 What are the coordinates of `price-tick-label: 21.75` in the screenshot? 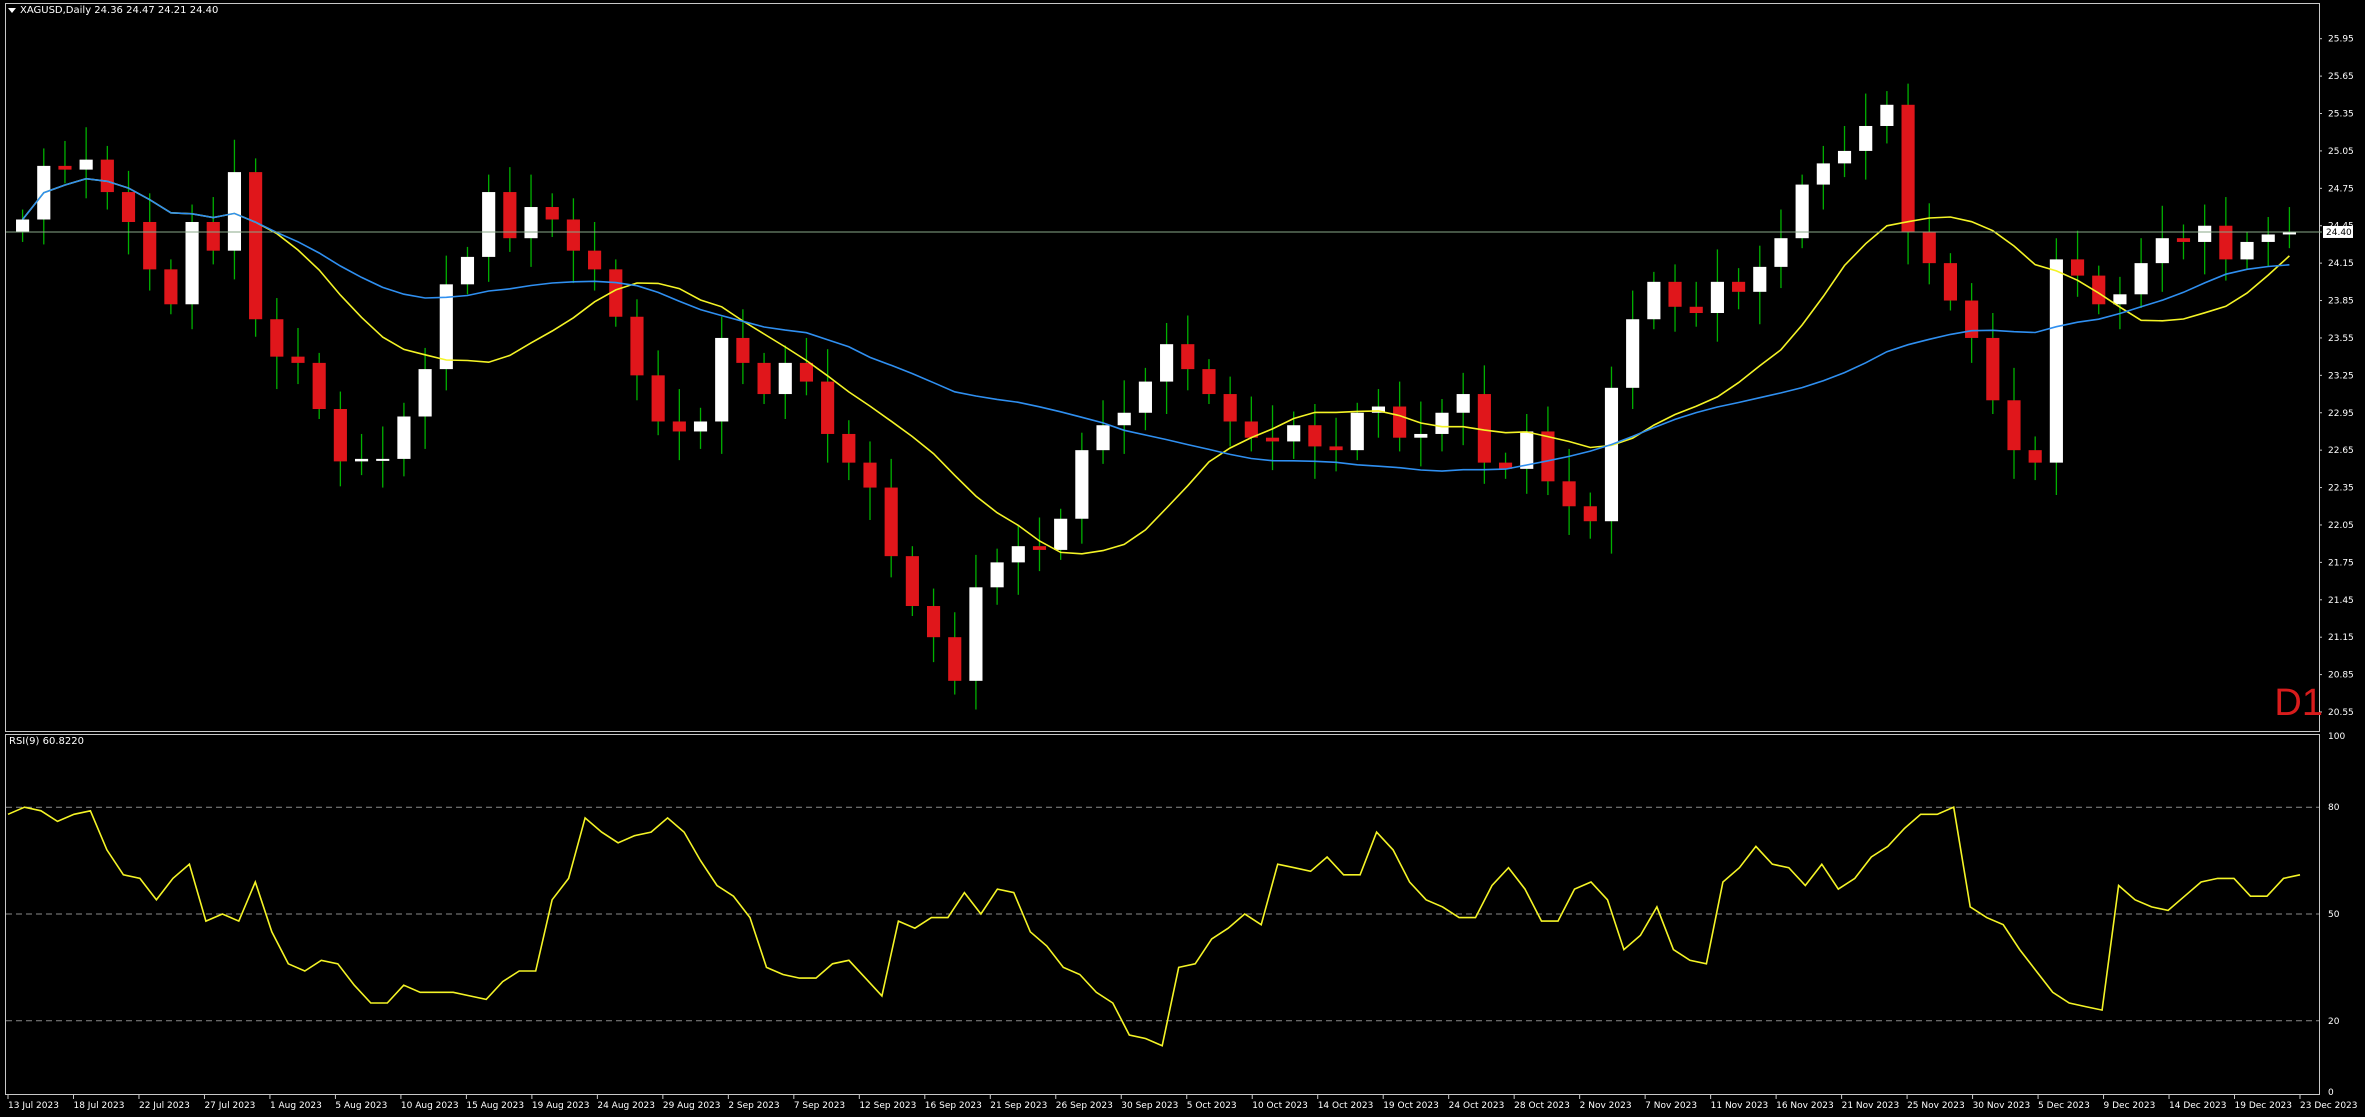 It's located at (2341, 563).